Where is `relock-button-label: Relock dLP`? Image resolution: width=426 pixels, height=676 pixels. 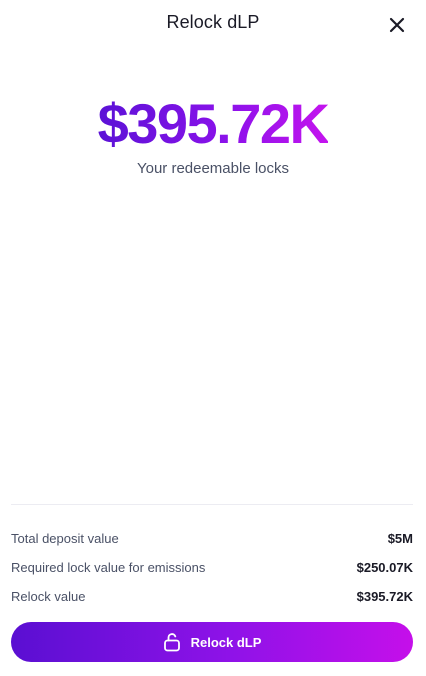
relock-button-label: Relock dLP is located at coordinates (226, 642).